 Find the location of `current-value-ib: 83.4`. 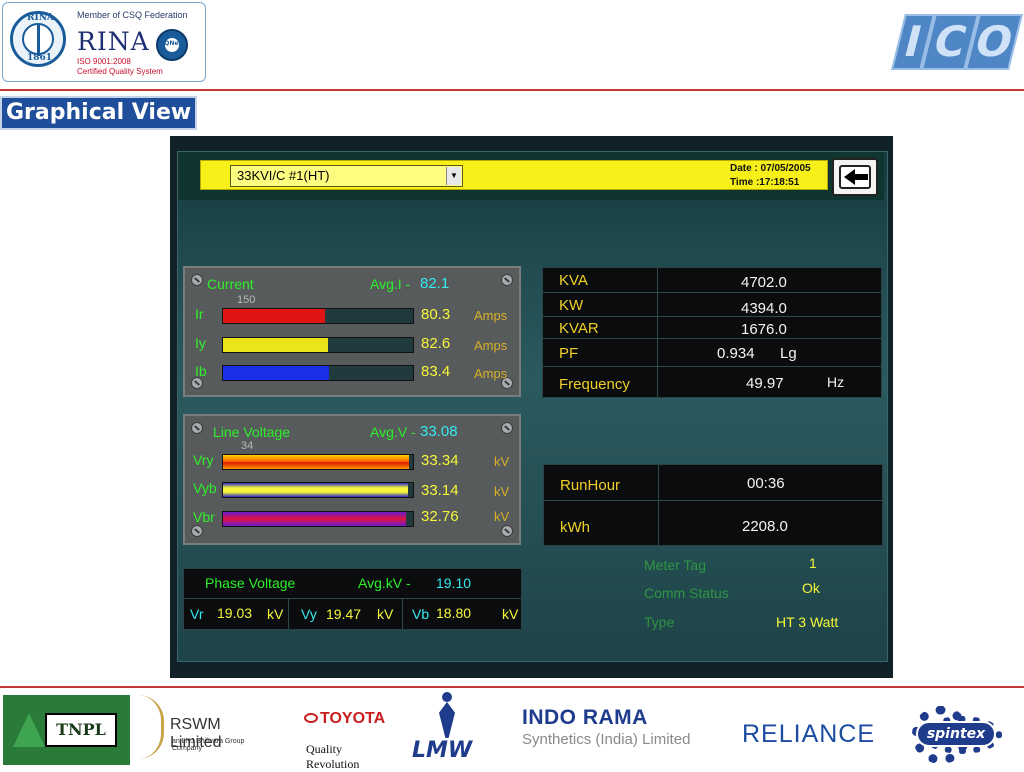

current-value-ib: 83.4 is located at coordinates (436, 371).